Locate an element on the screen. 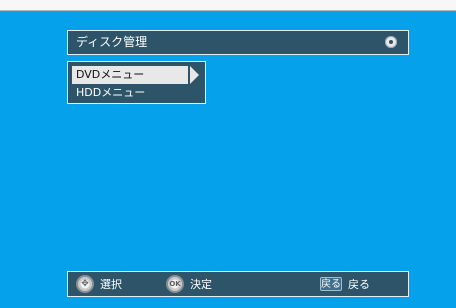  disc-menu: DVDメニュー HDDメニュー is located at coordinates (136, 82).